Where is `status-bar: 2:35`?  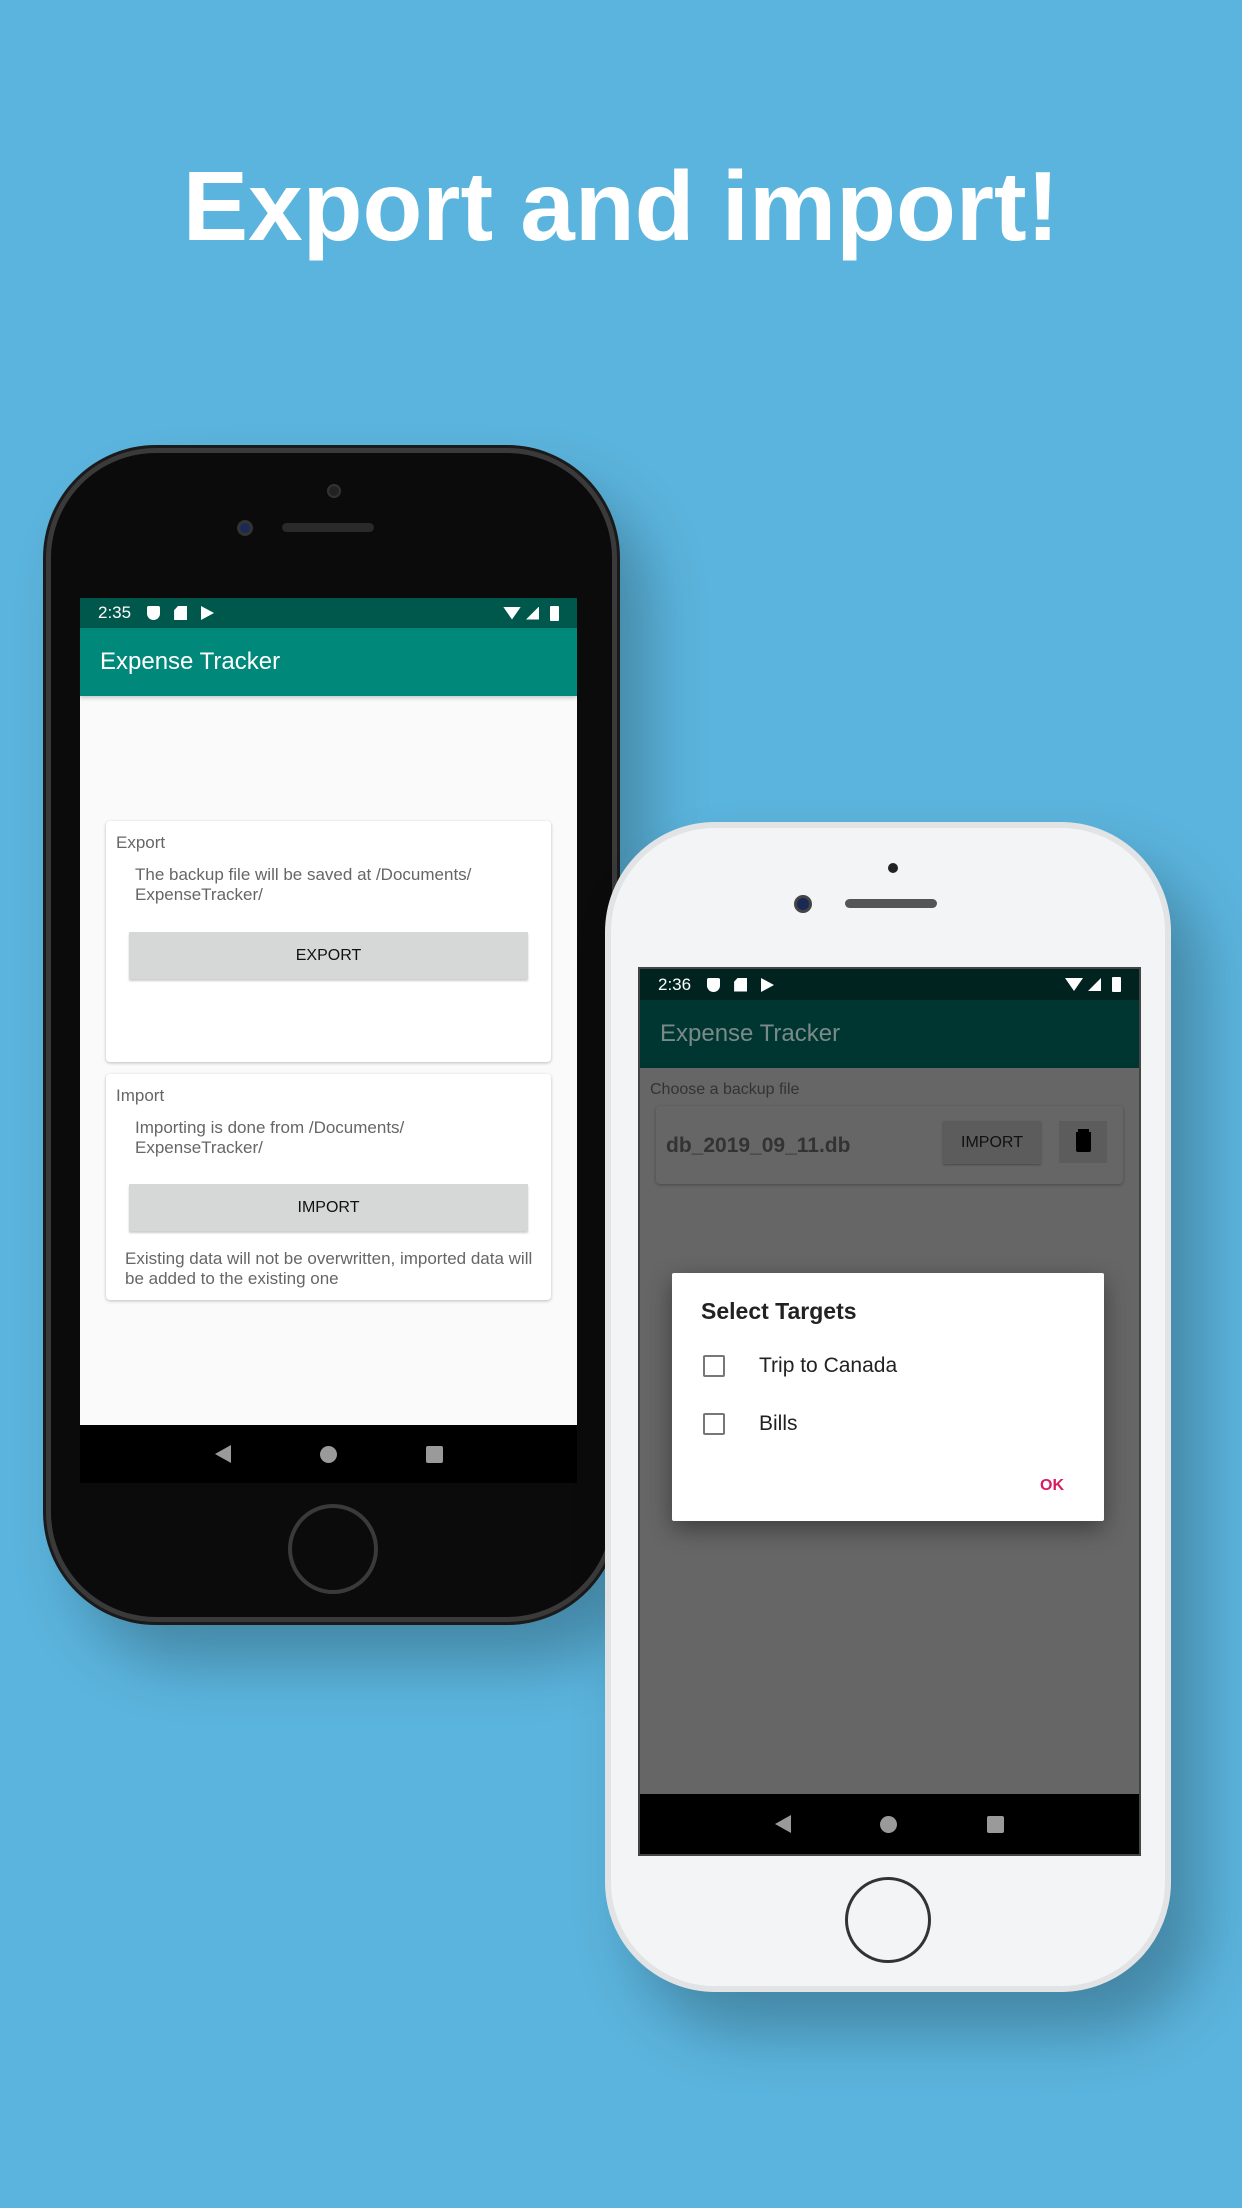
status-bar: 2:35 is located at coordinates (328, 613).